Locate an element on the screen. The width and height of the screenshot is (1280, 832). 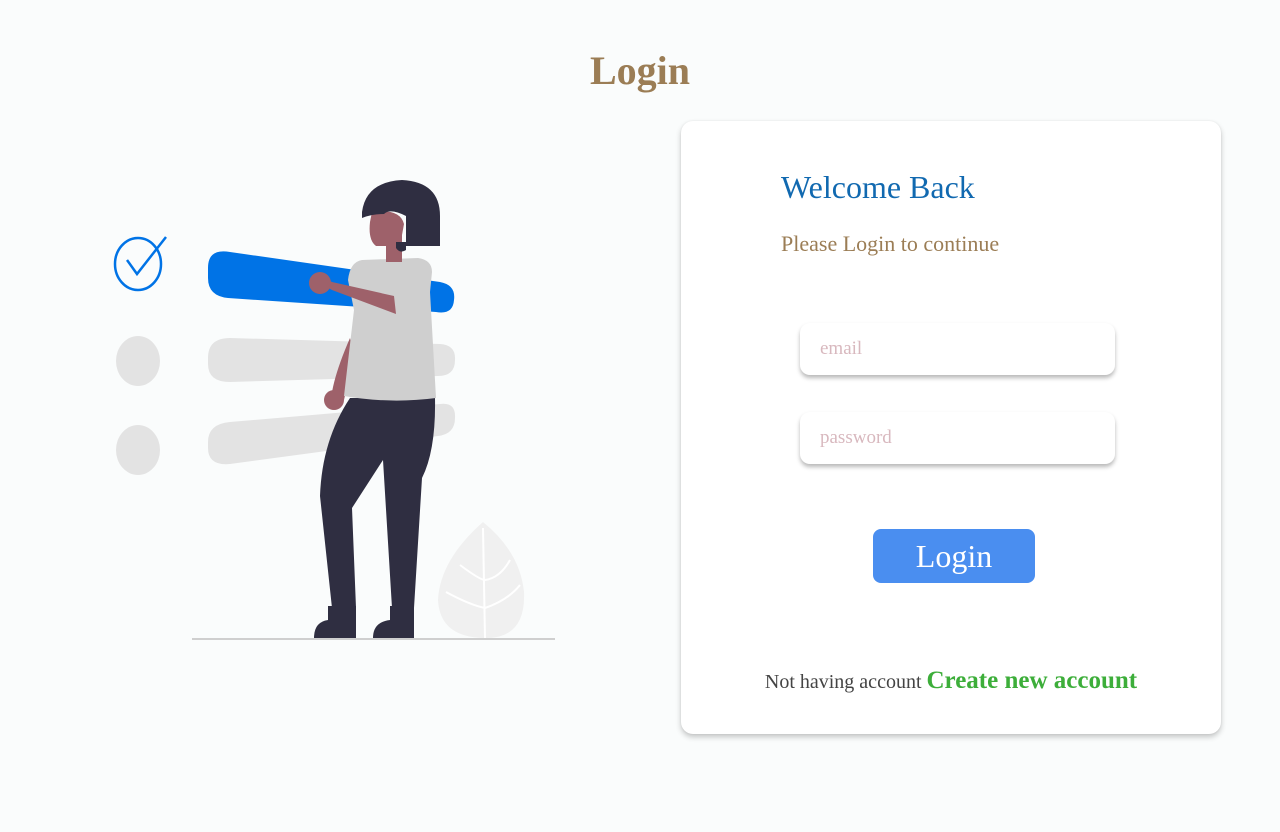
password-field is located at coordinates (957, 438).